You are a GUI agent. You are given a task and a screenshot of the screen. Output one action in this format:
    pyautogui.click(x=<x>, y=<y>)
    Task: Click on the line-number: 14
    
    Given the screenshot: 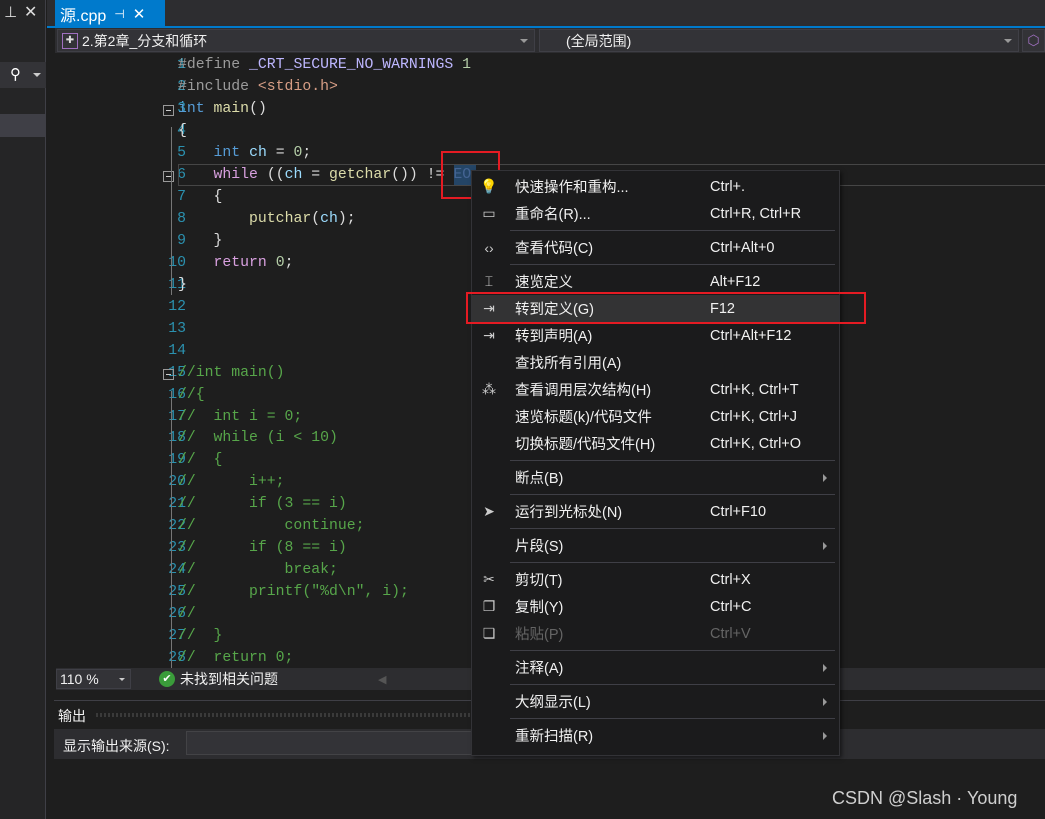 What is the action you would take?
    pyautogui.click(x=177, y=350)
    